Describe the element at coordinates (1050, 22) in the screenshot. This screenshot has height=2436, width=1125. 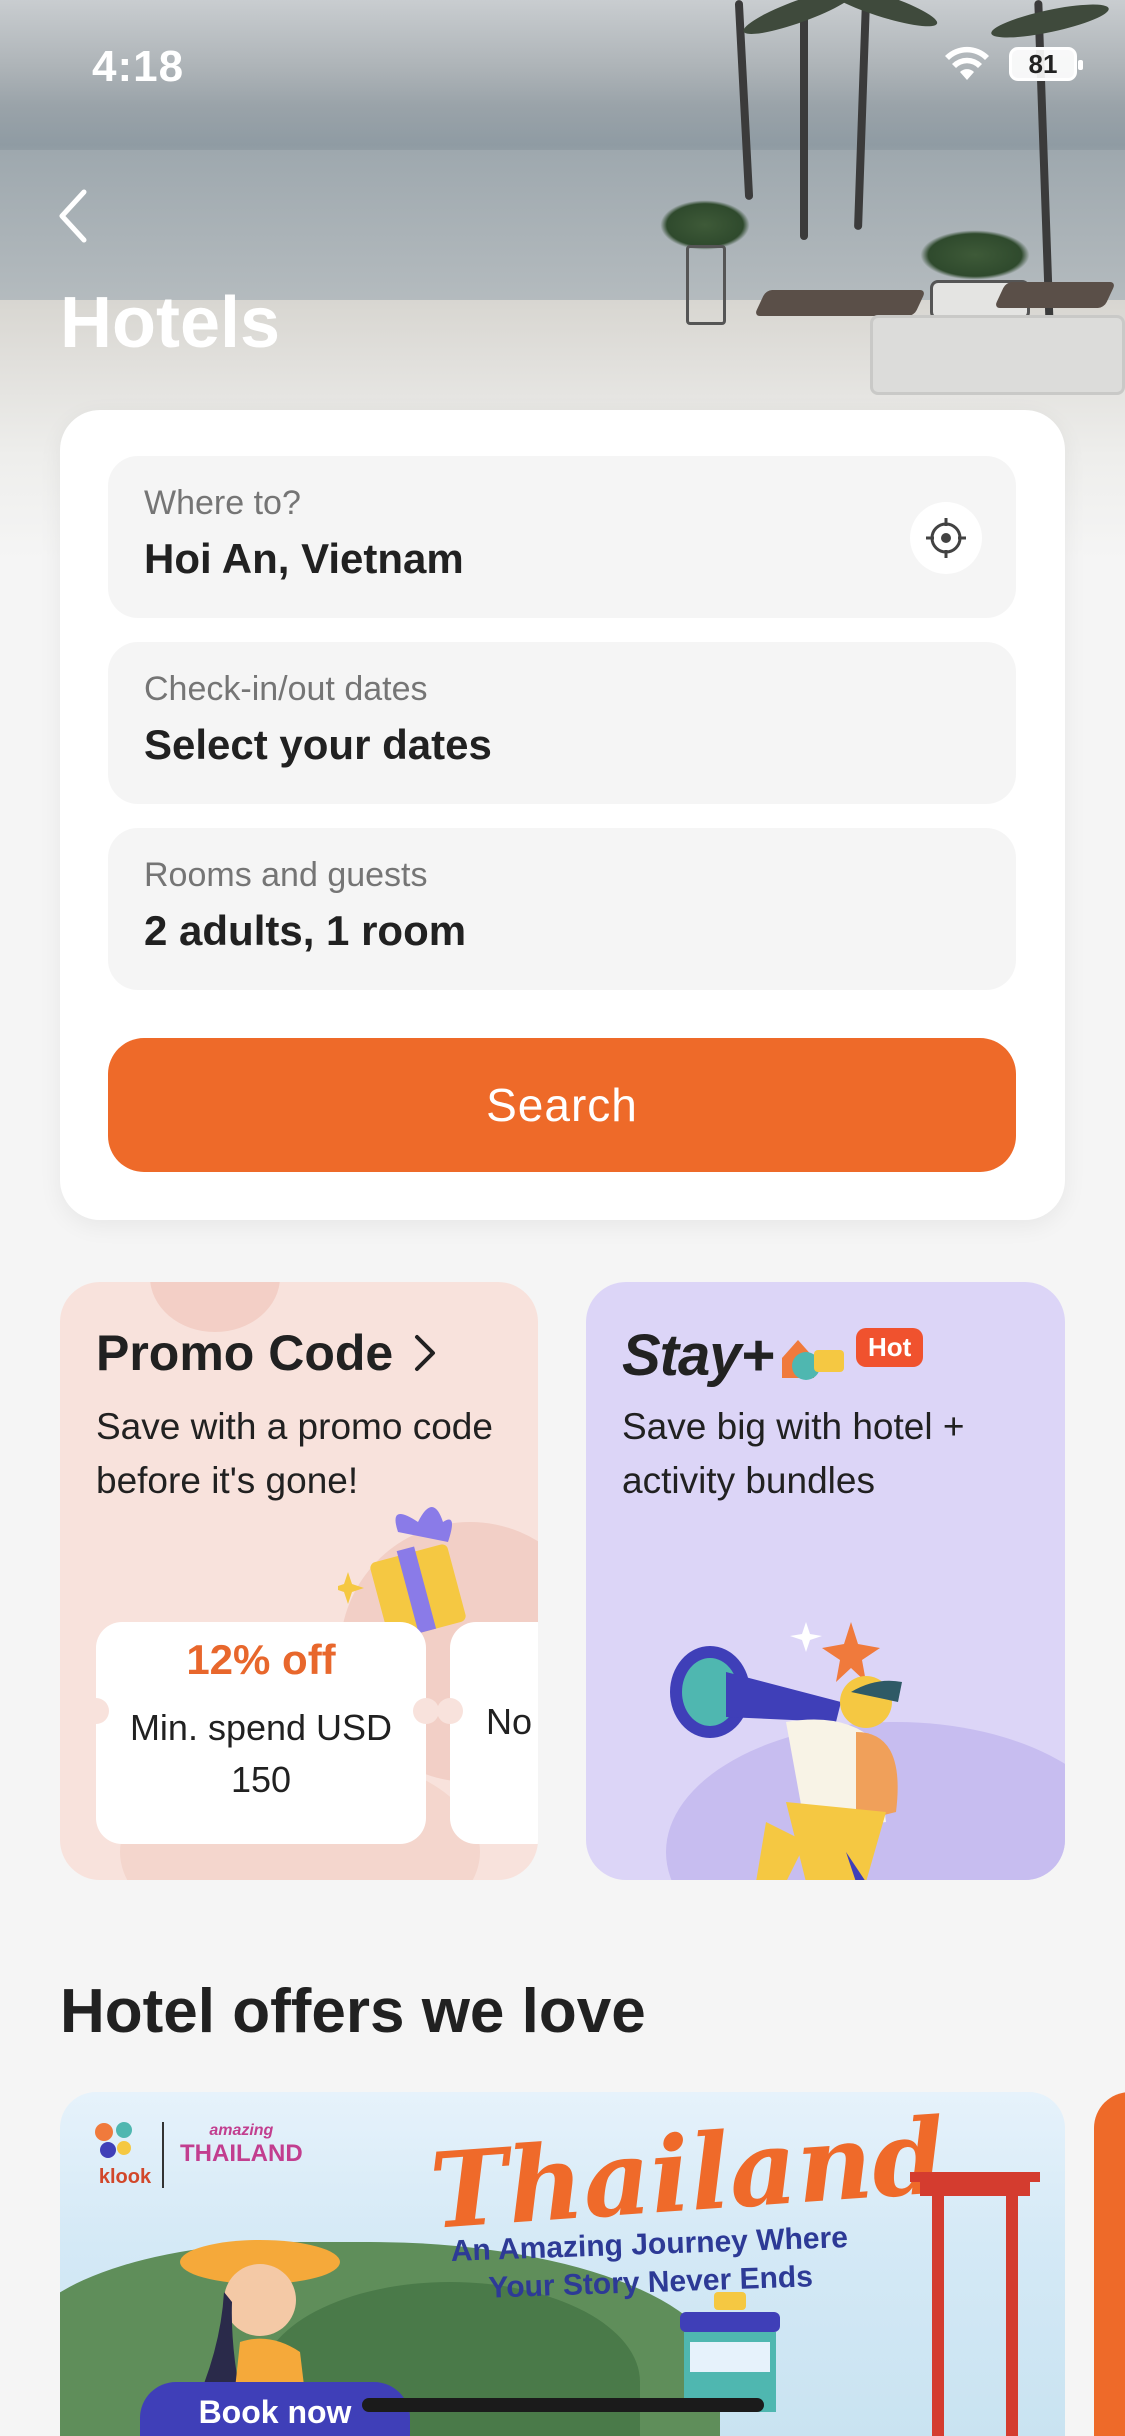
I see `palm-frond` at that location.